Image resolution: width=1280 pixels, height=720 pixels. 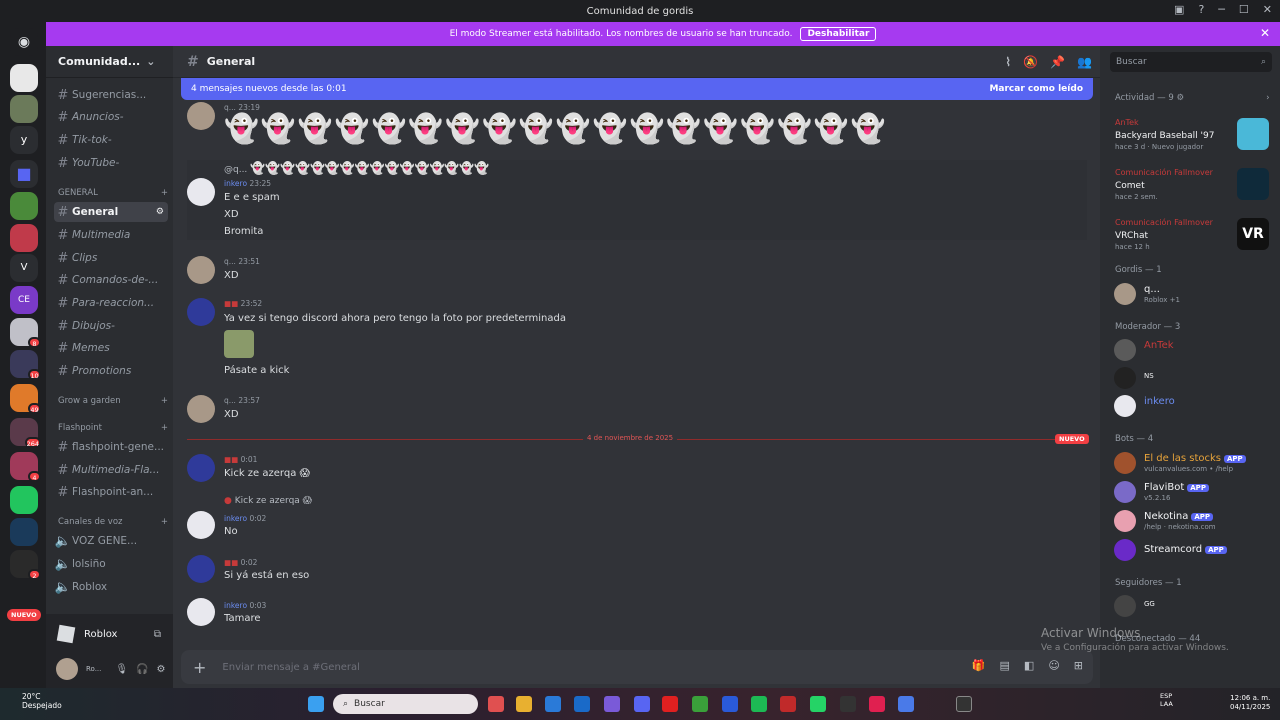 What do you see at coordinates (24, 140) in the screenshot?
I see `server-icon-3: y` at bounding box center [24, 140].